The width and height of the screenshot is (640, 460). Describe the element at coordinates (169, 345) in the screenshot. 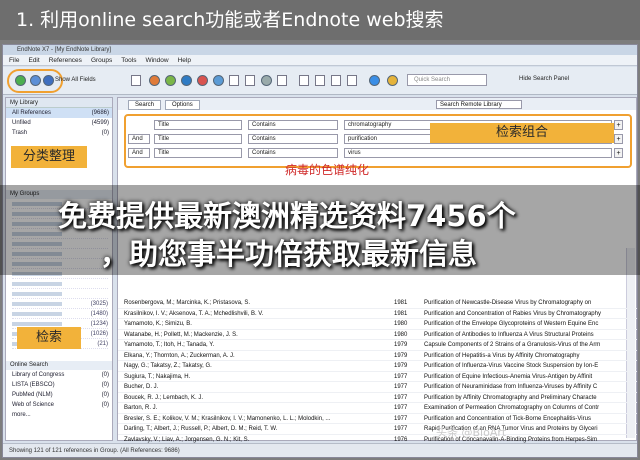

I see `author-cell: Yamamoto, T.; Itoh, H.; Tanada, Y.` at that location.